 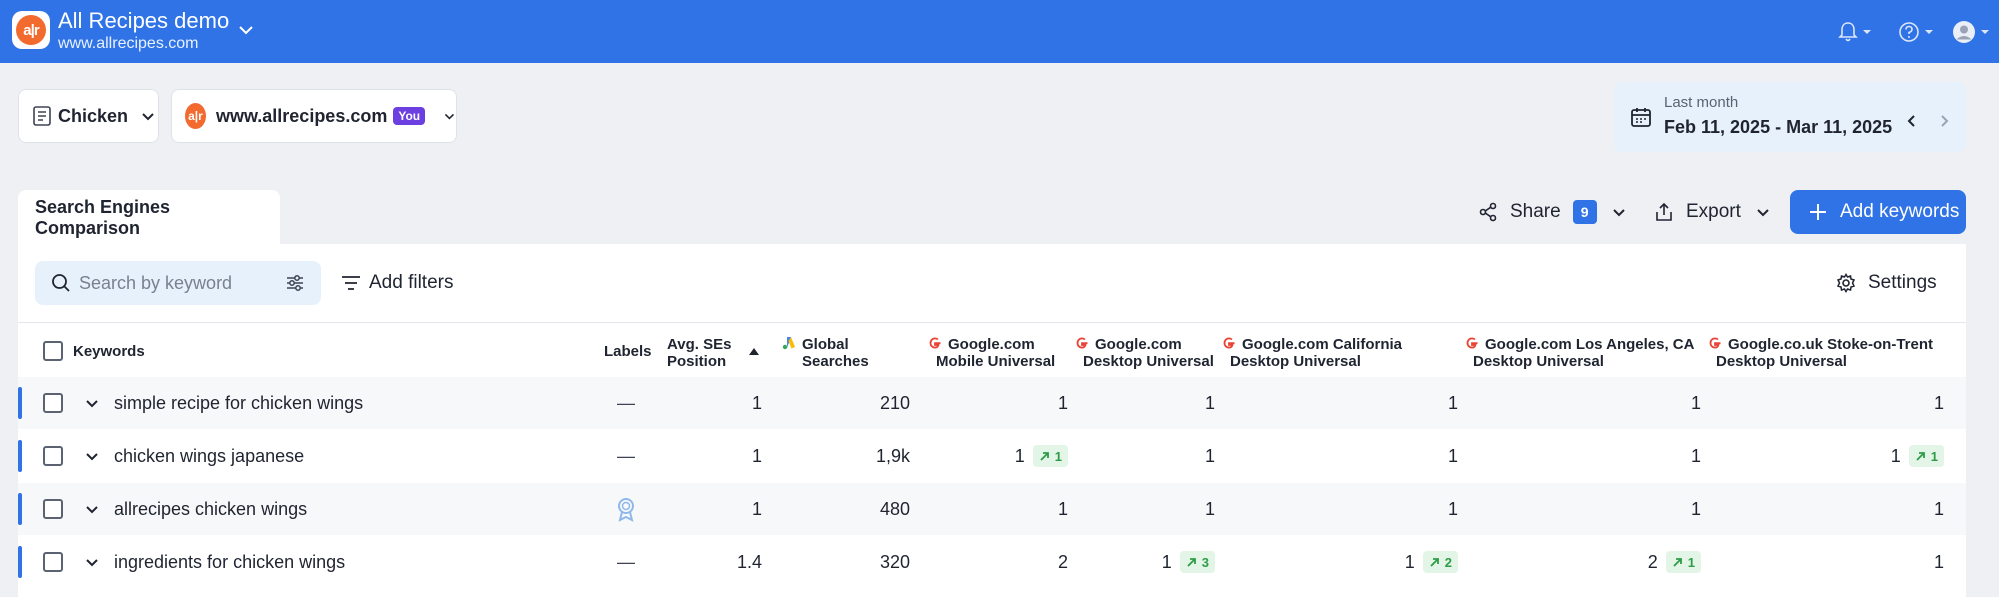 I want to click on column-header-global-searches: Global Searches, so click(x=825, y=353).